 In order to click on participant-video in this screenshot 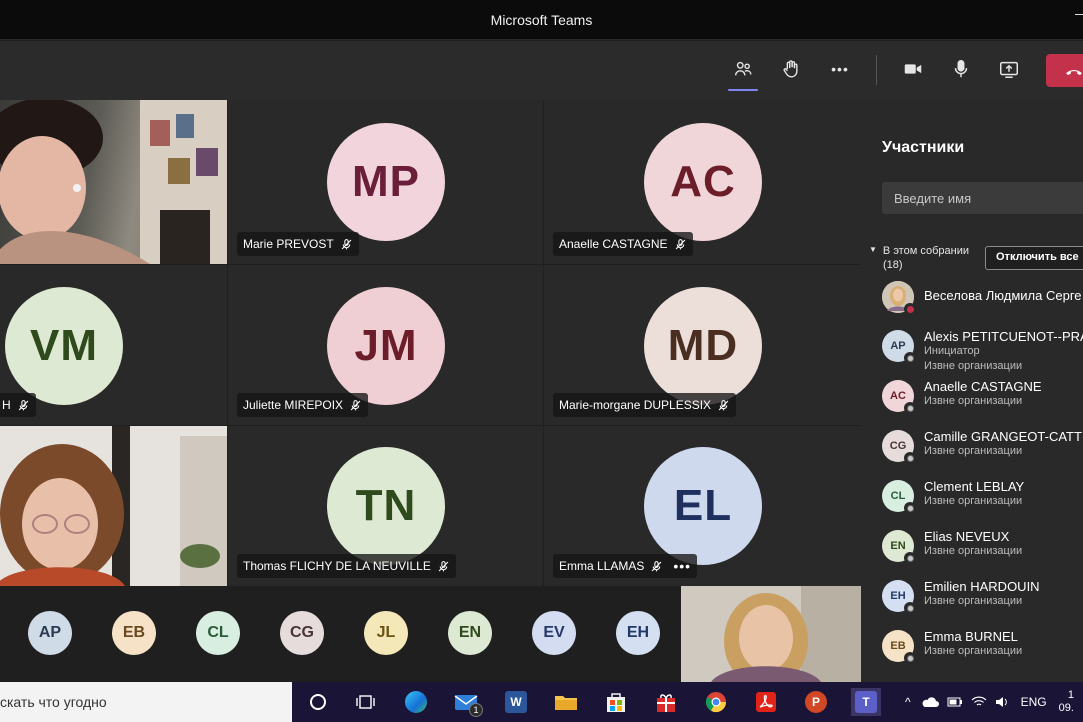, I will do `click(113, 506)`.